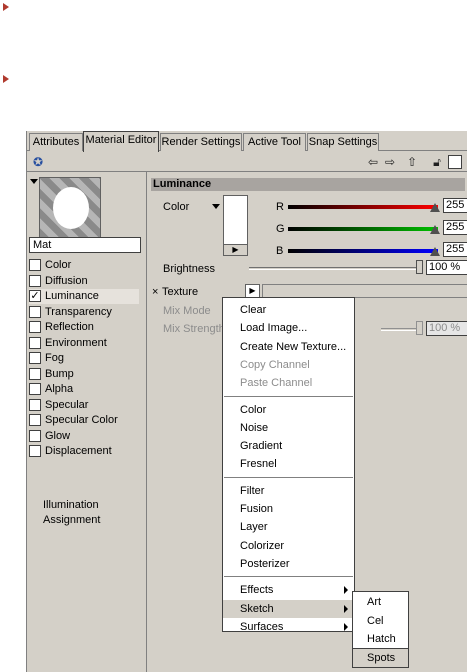 The image size is (467, 672). Describe the element at coordinates (54, 358) in the screenshot. I see `channel-label: Fog` at that location.